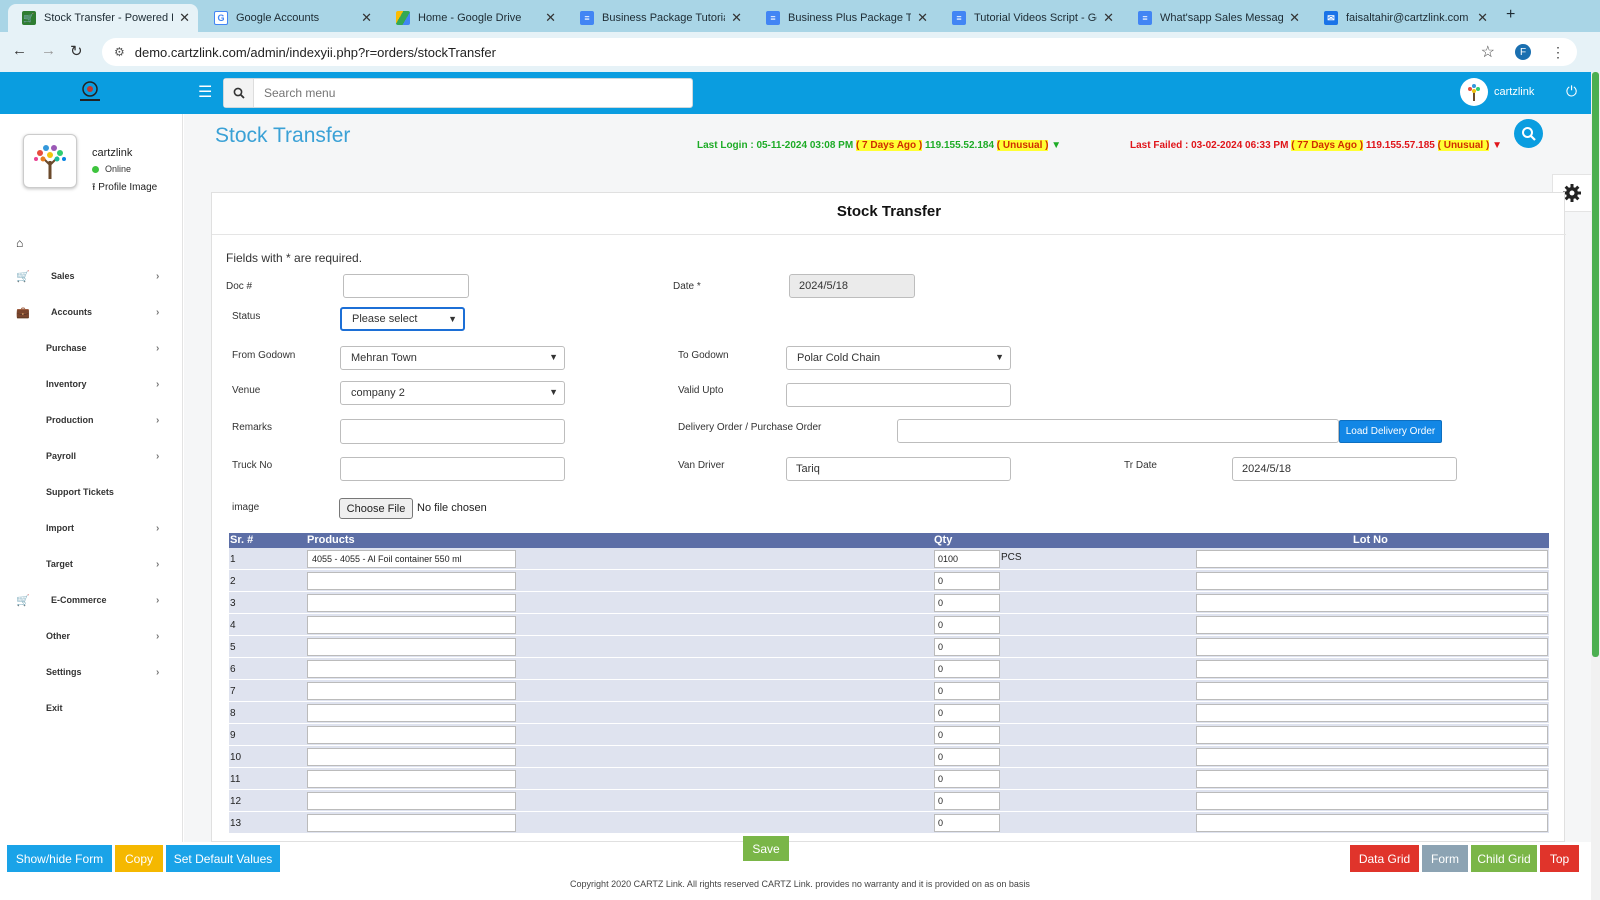 This screenshot has width=1600, height=900. What do you see at coordinates (48, 50) in the screenshot?
I see `forward-icon: →` at bounding box center [48, 50].